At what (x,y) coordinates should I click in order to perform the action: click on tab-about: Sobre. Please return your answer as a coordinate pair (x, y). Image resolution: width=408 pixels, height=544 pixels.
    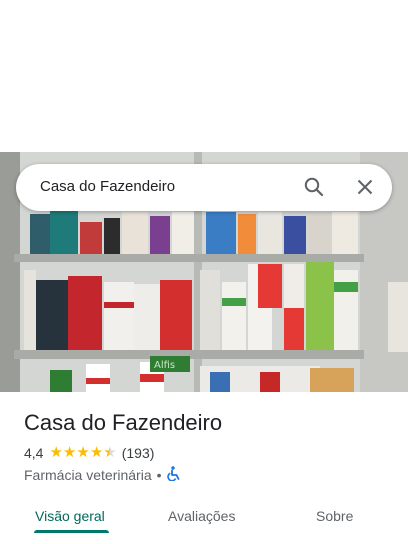
    Looking at the image, I should click on (334, 516).